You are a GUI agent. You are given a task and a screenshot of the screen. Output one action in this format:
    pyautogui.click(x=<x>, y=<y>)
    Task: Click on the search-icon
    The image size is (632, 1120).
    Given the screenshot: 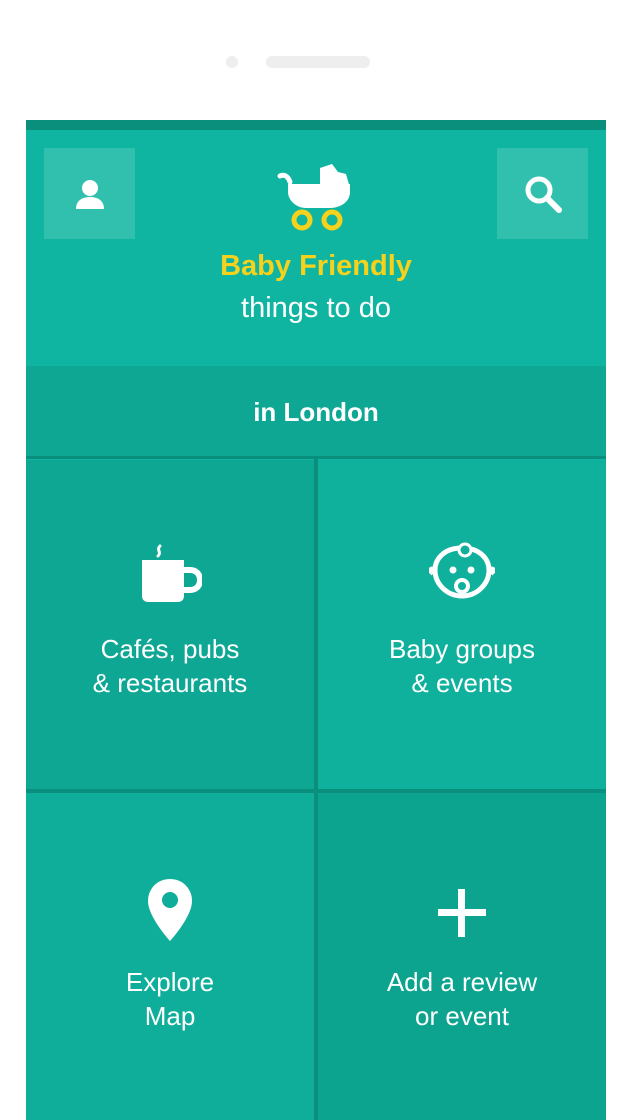 What is the action you would take?
    pyautogui.click(x=543, y=194)
    